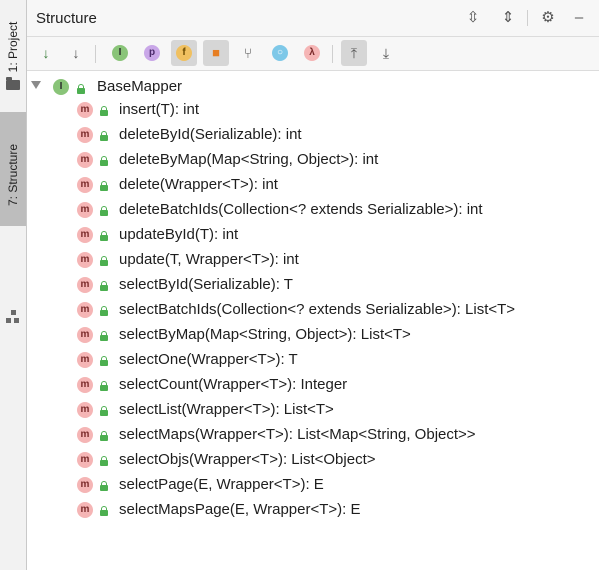 This screenshot has height=570, width=599. I want to click on method-label: update(T, Wrapper<T>): int, so click(209, 259).